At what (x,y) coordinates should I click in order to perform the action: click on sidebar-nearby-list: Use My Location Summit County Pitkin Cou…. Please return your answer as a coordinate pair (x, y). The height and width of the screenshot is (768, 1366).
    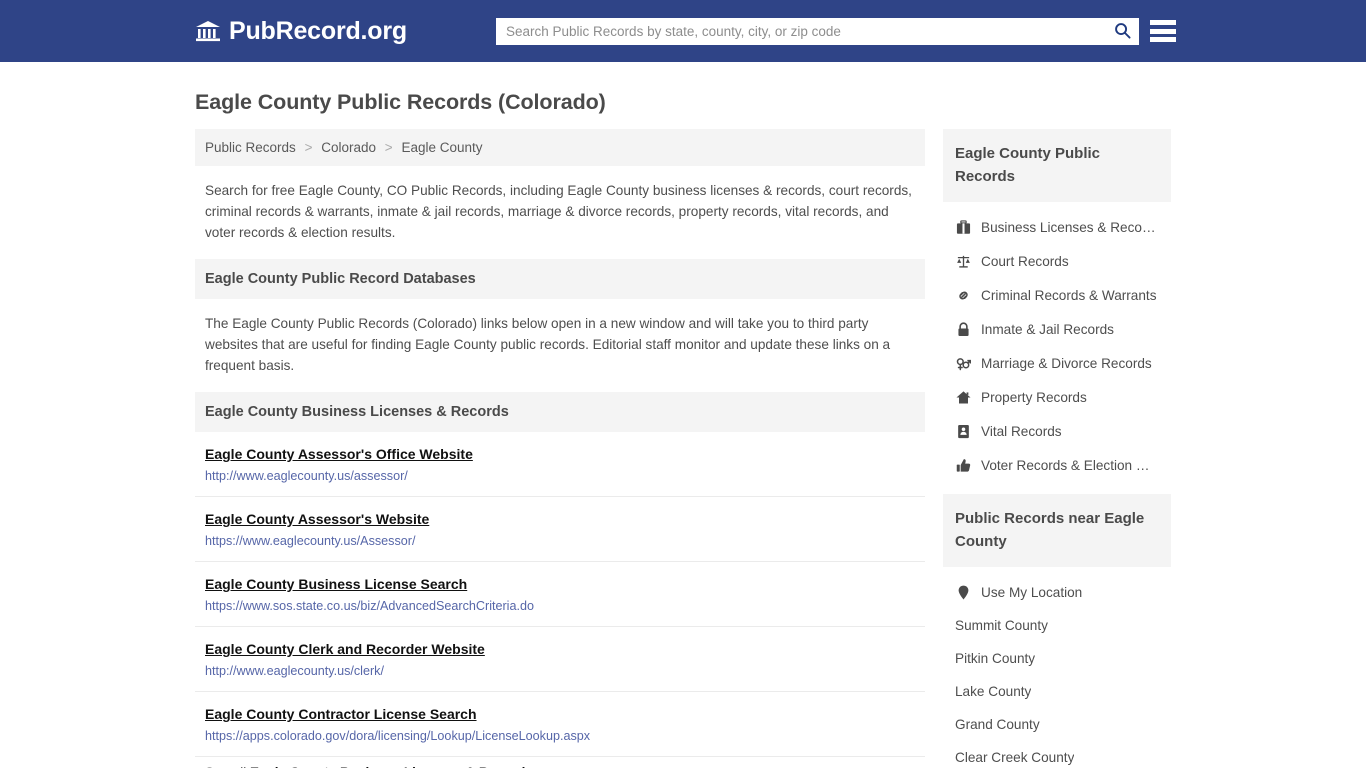
    Looking at the image, I should click on (1057, 667).